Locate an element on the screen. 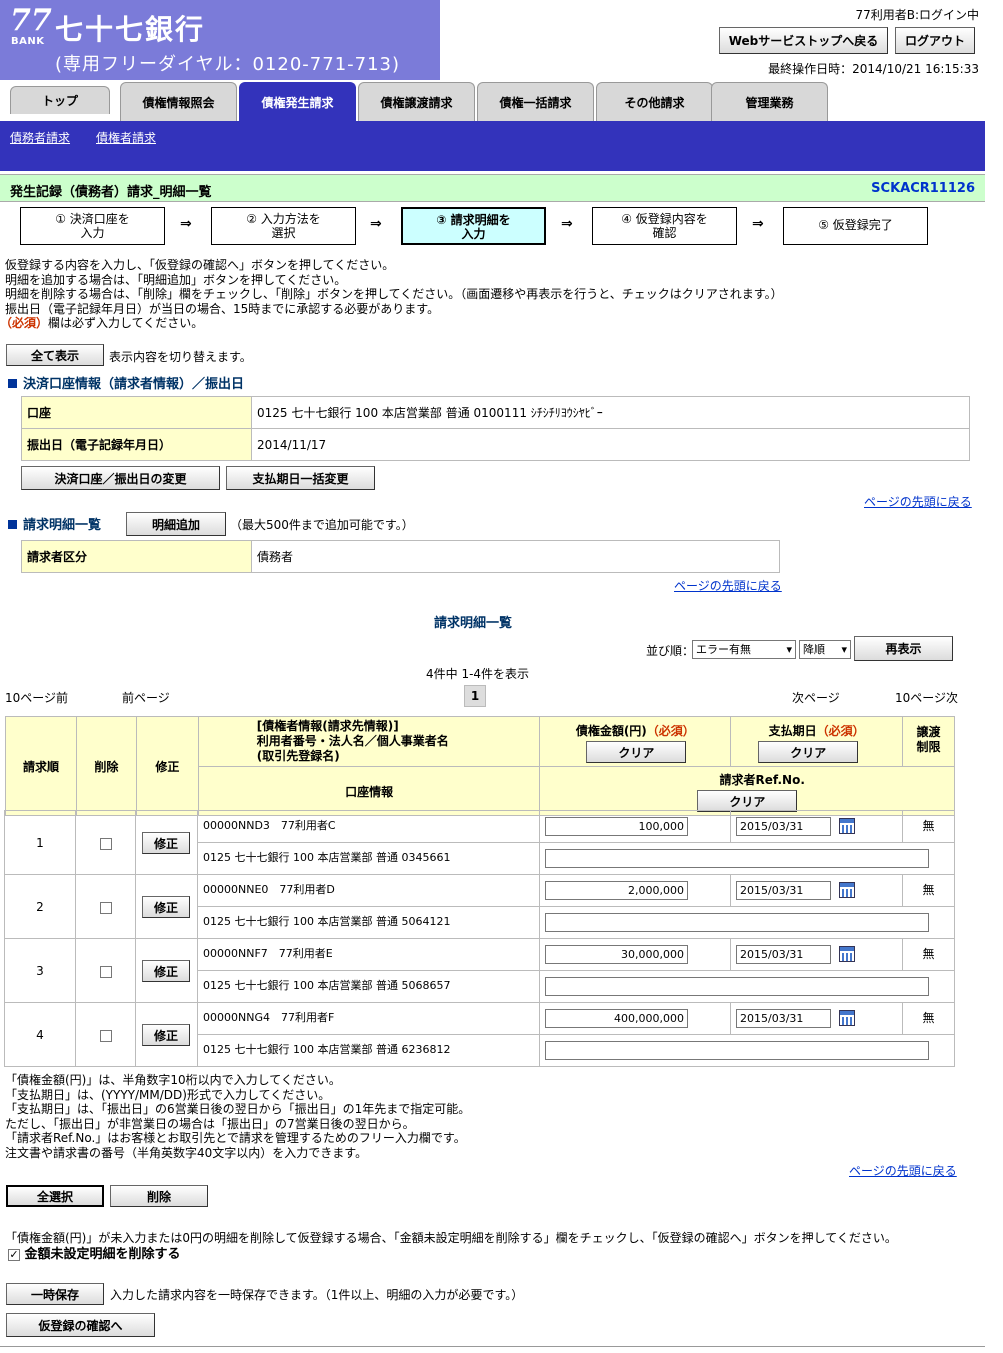 Image resolution: width=1003 pixels, height=1353 pixels. amount-header-text: 債権金額(円) is located at coordinates (611, 731).